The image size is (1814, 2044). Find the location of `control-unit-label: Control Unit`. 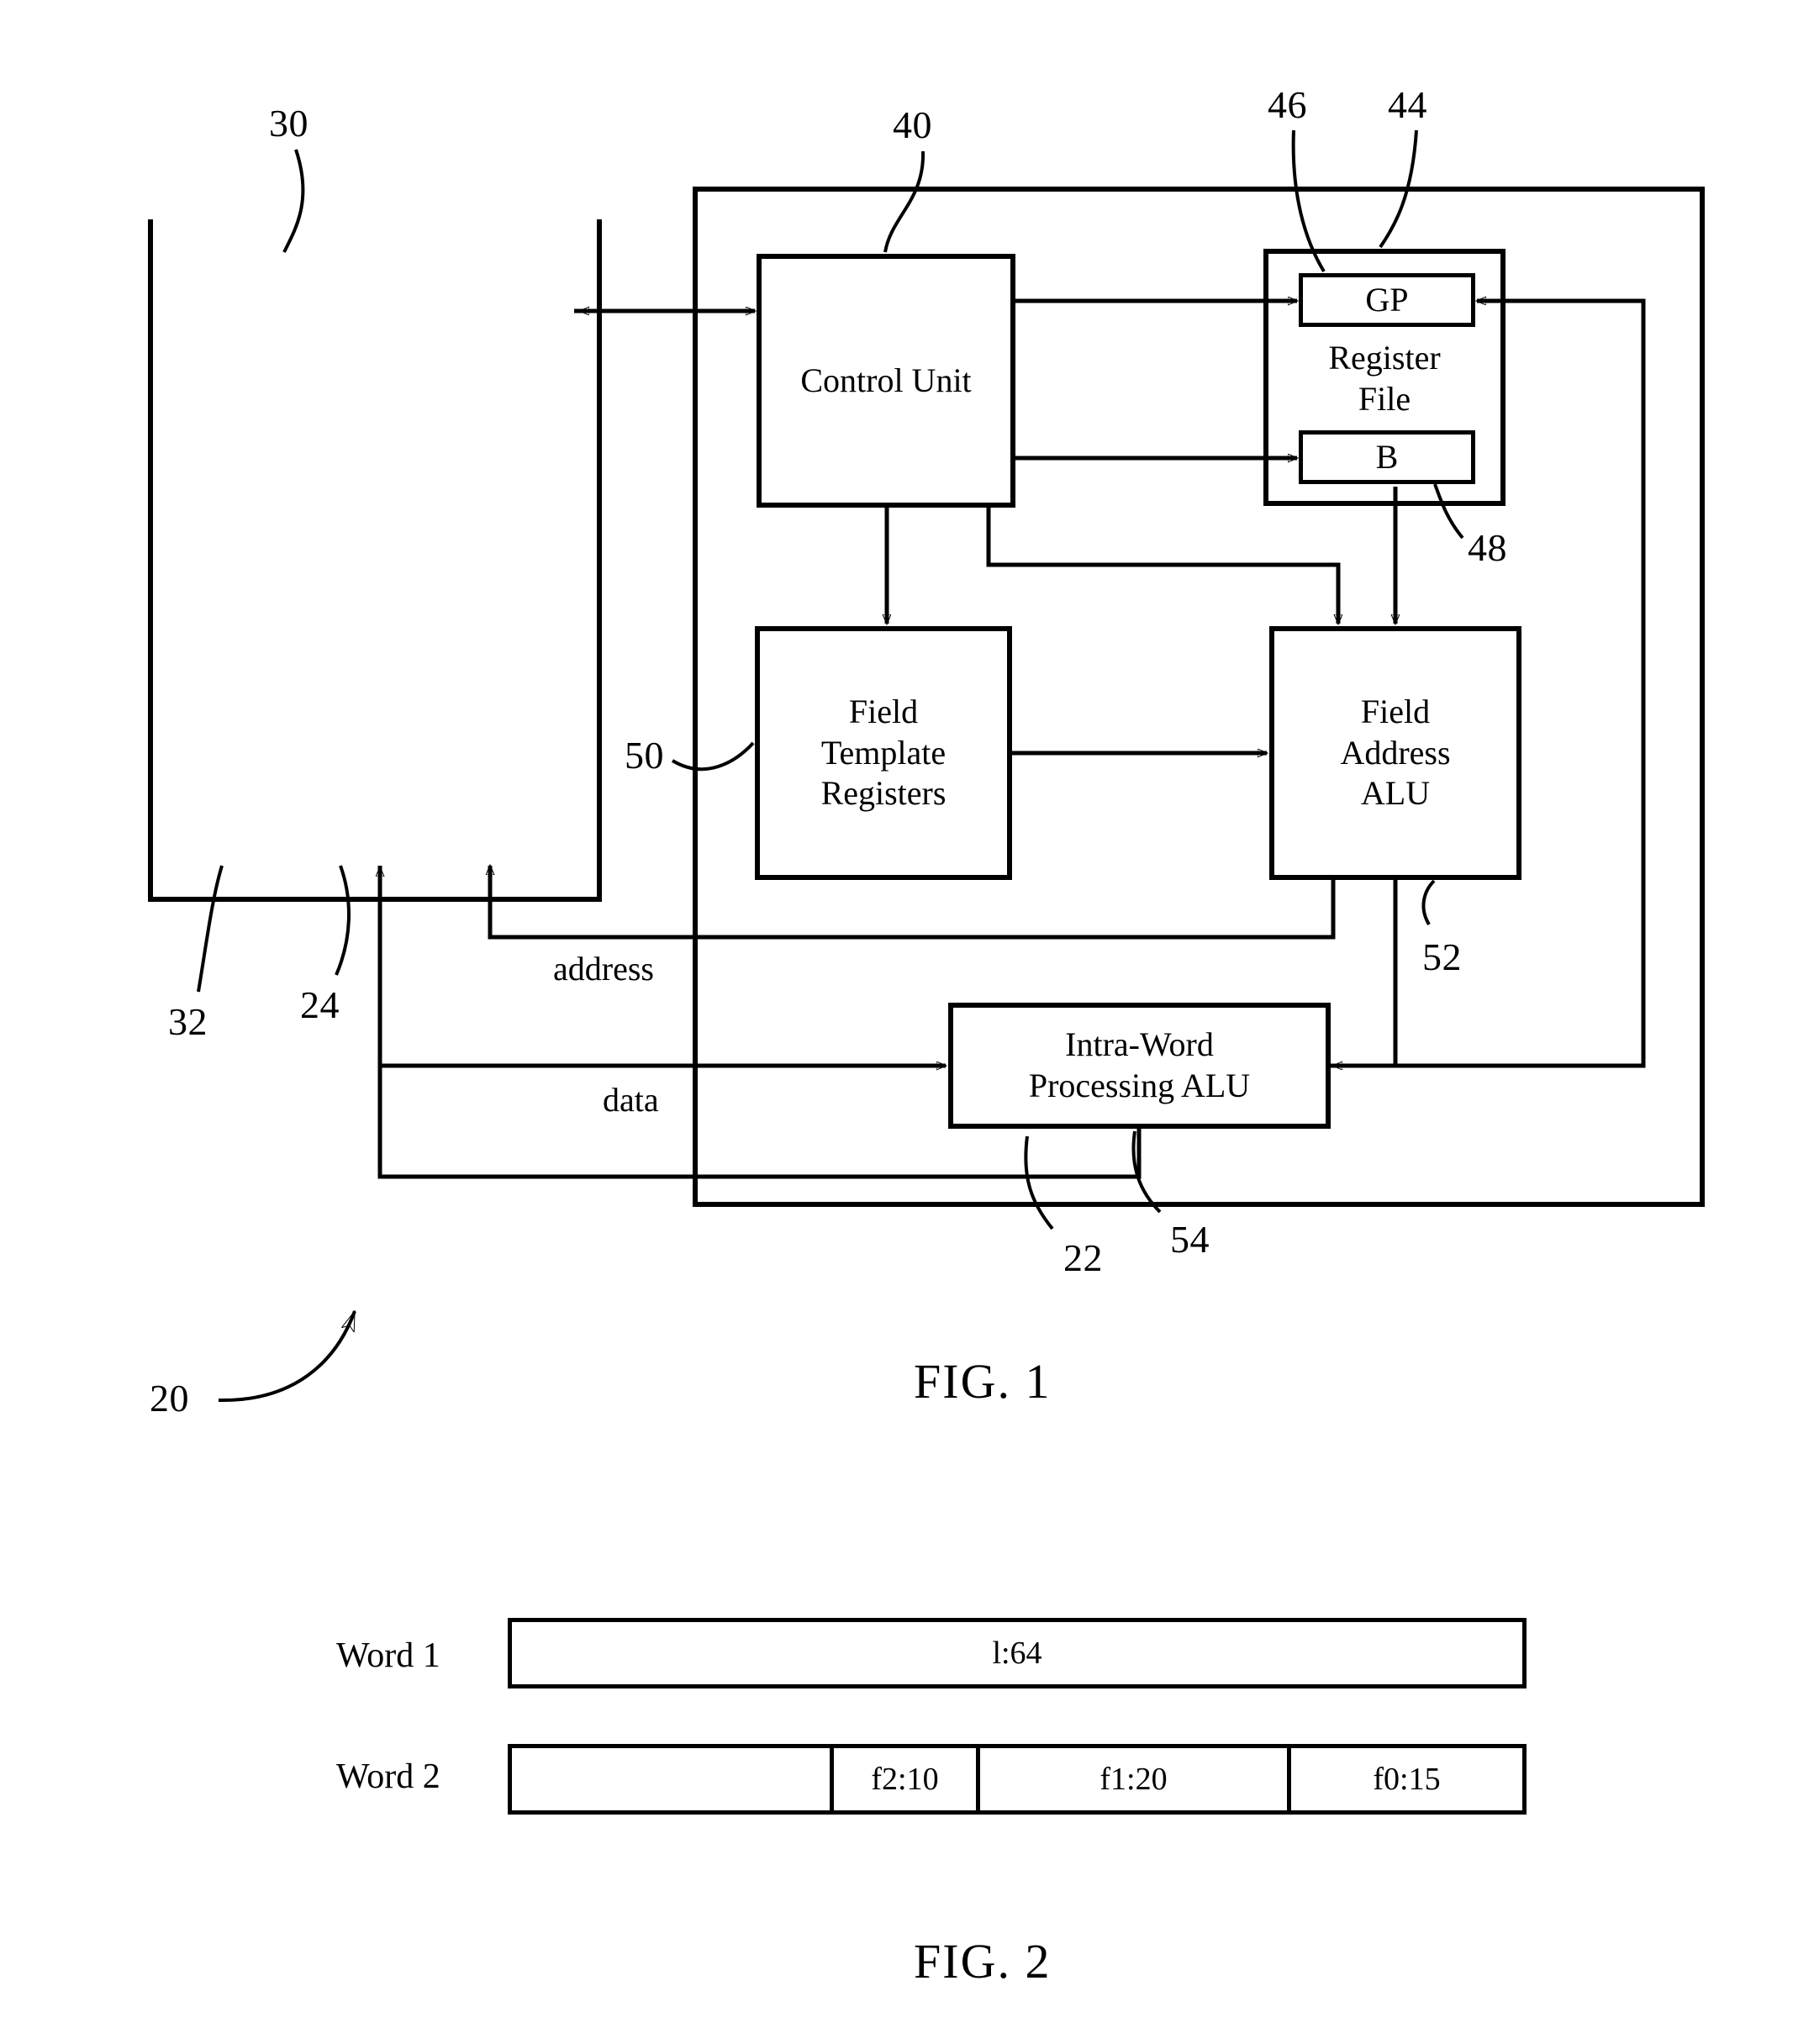

control-unit-label: Control Unit is located at coordinates (886, 380).